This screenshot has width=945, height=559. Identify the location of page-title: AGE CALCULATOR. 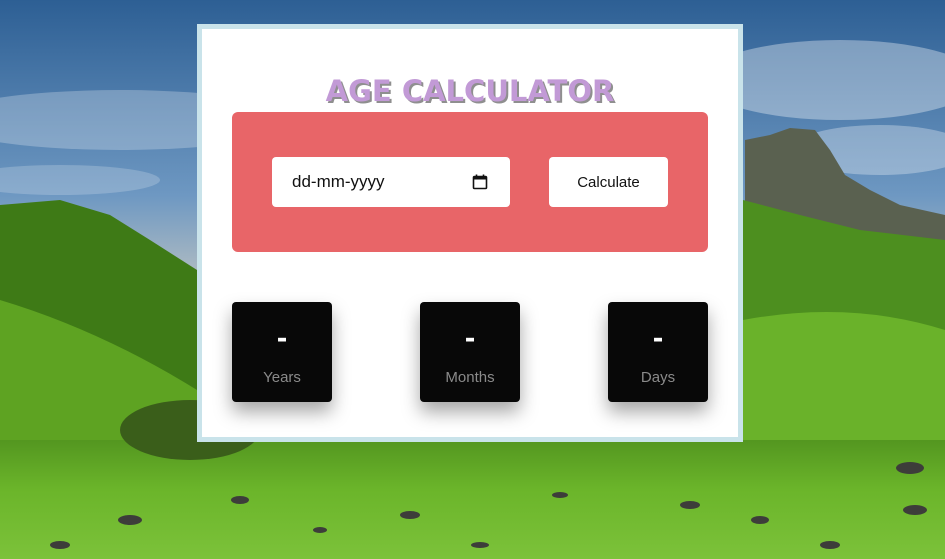
(470, 91).